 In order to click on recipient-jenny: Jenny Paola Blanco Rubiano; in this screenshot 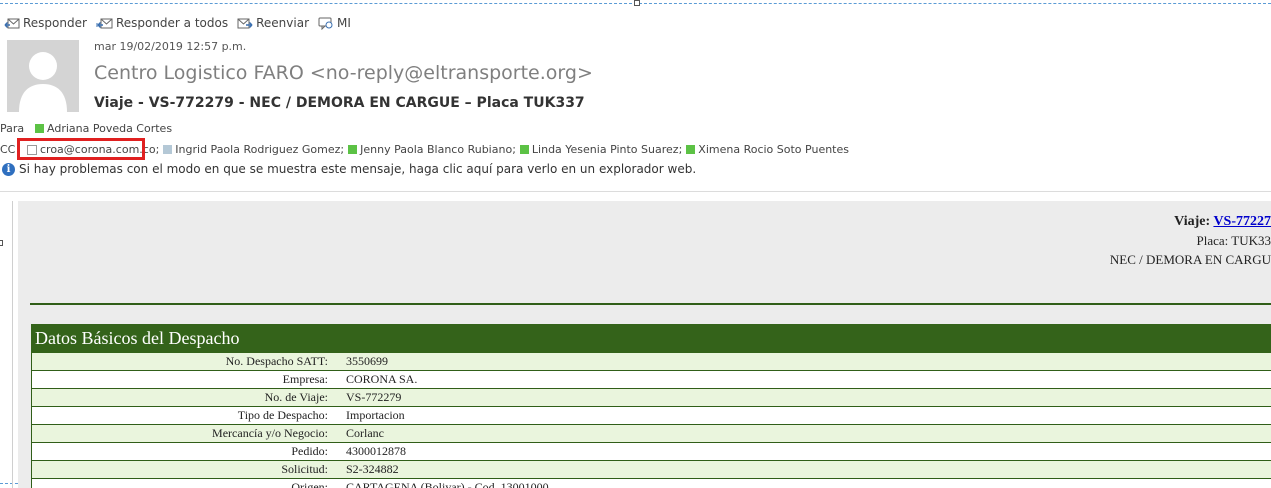, I will do `click(432, 149)`.